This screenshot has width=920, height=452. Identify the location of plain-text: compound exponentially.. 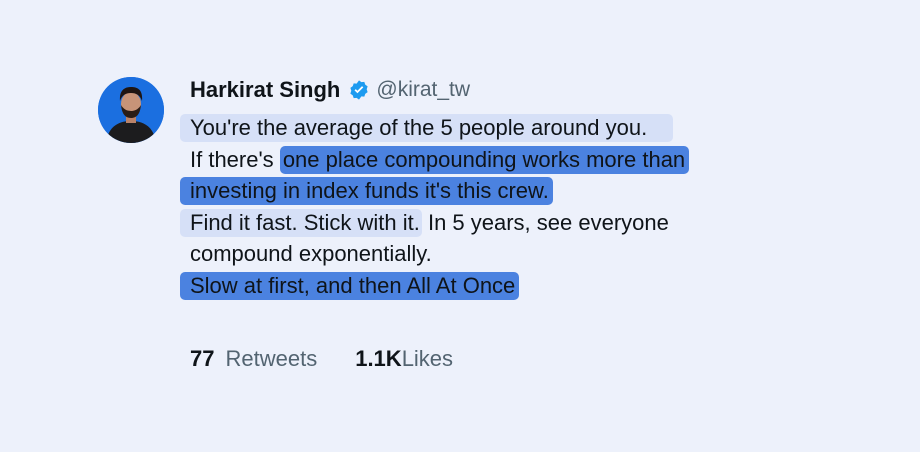
(311, 253).